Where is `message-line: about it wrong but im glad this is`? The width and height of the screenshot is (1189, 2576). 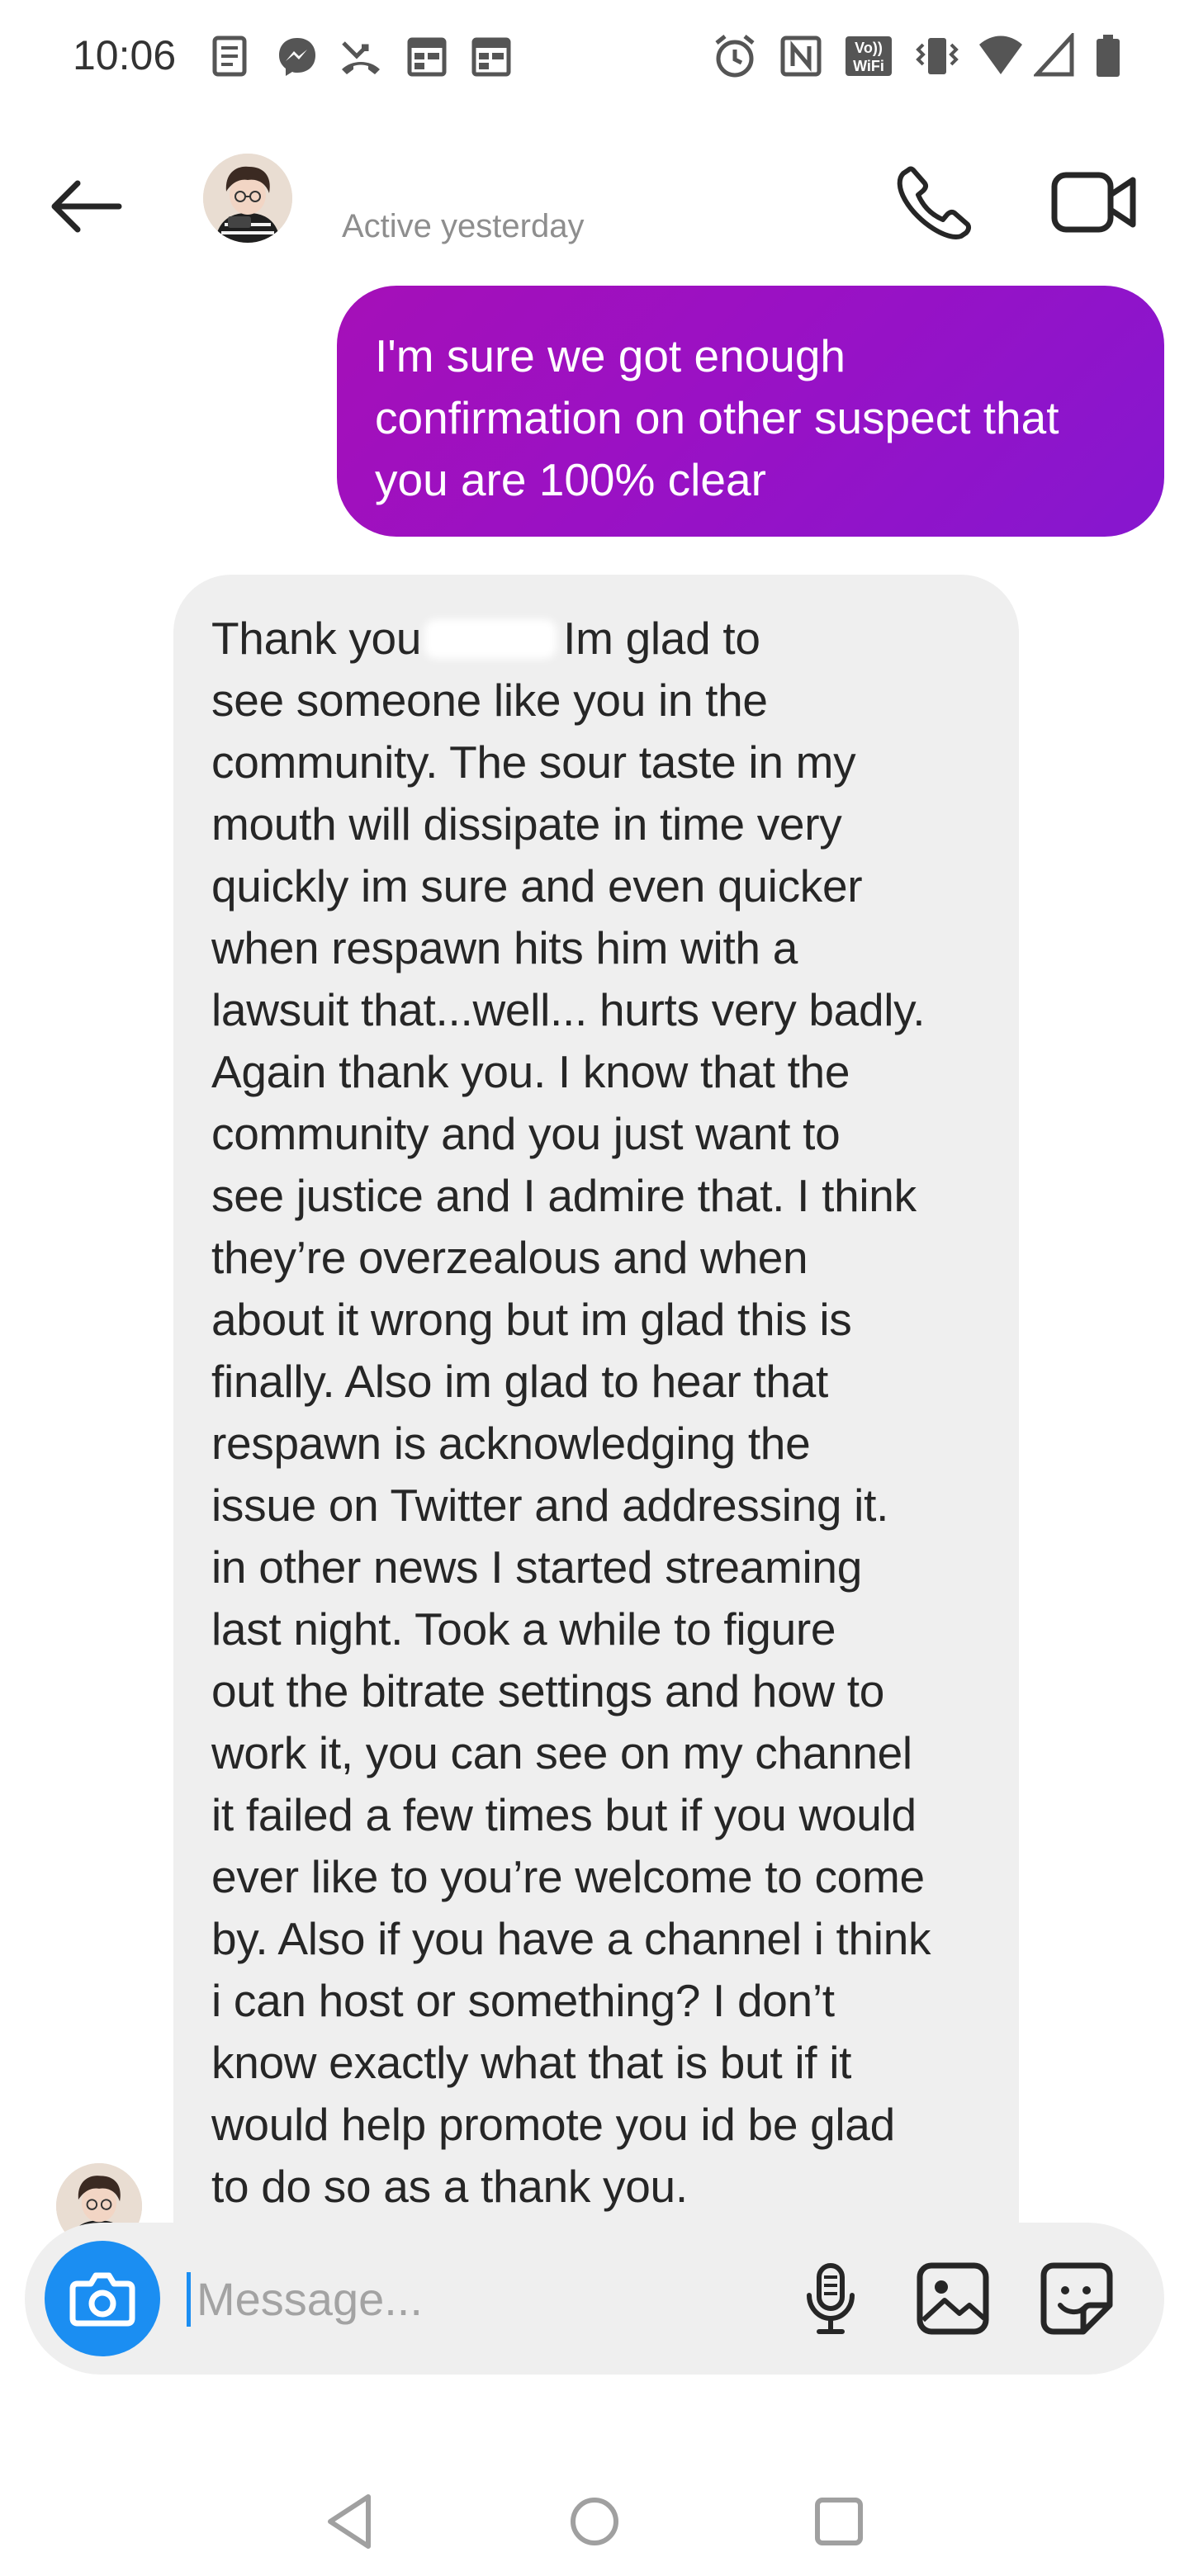 message-line: about it wrong but im glad this is is located at coordinates (531, 1319).